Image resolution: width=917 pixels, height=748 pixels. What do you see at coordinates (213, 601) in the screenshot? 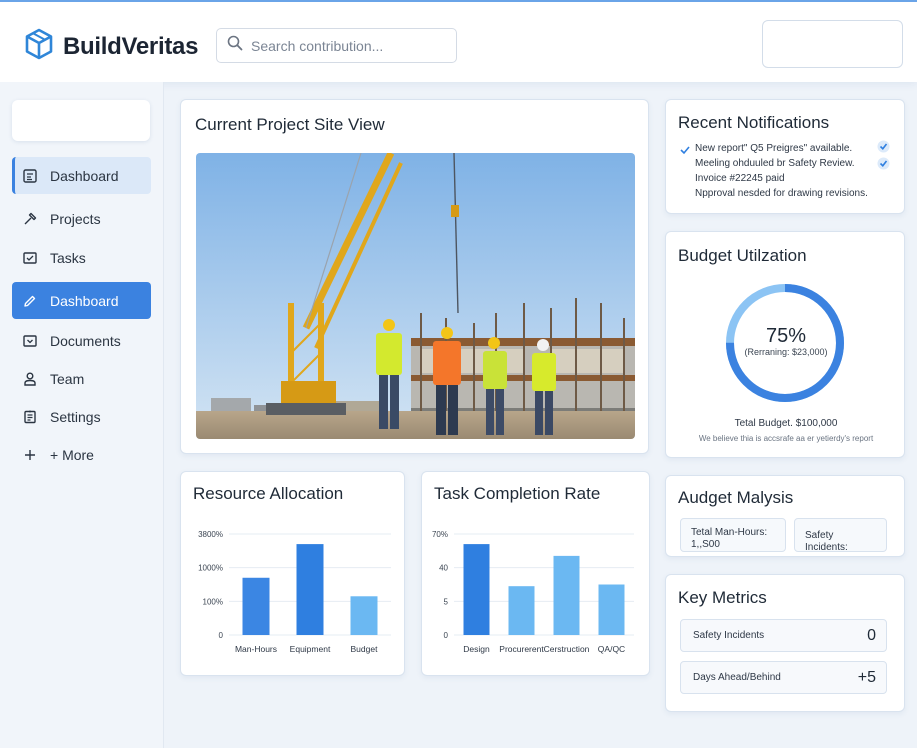
I see `y-tick-label: 100%` at bounding box center [213, 601].